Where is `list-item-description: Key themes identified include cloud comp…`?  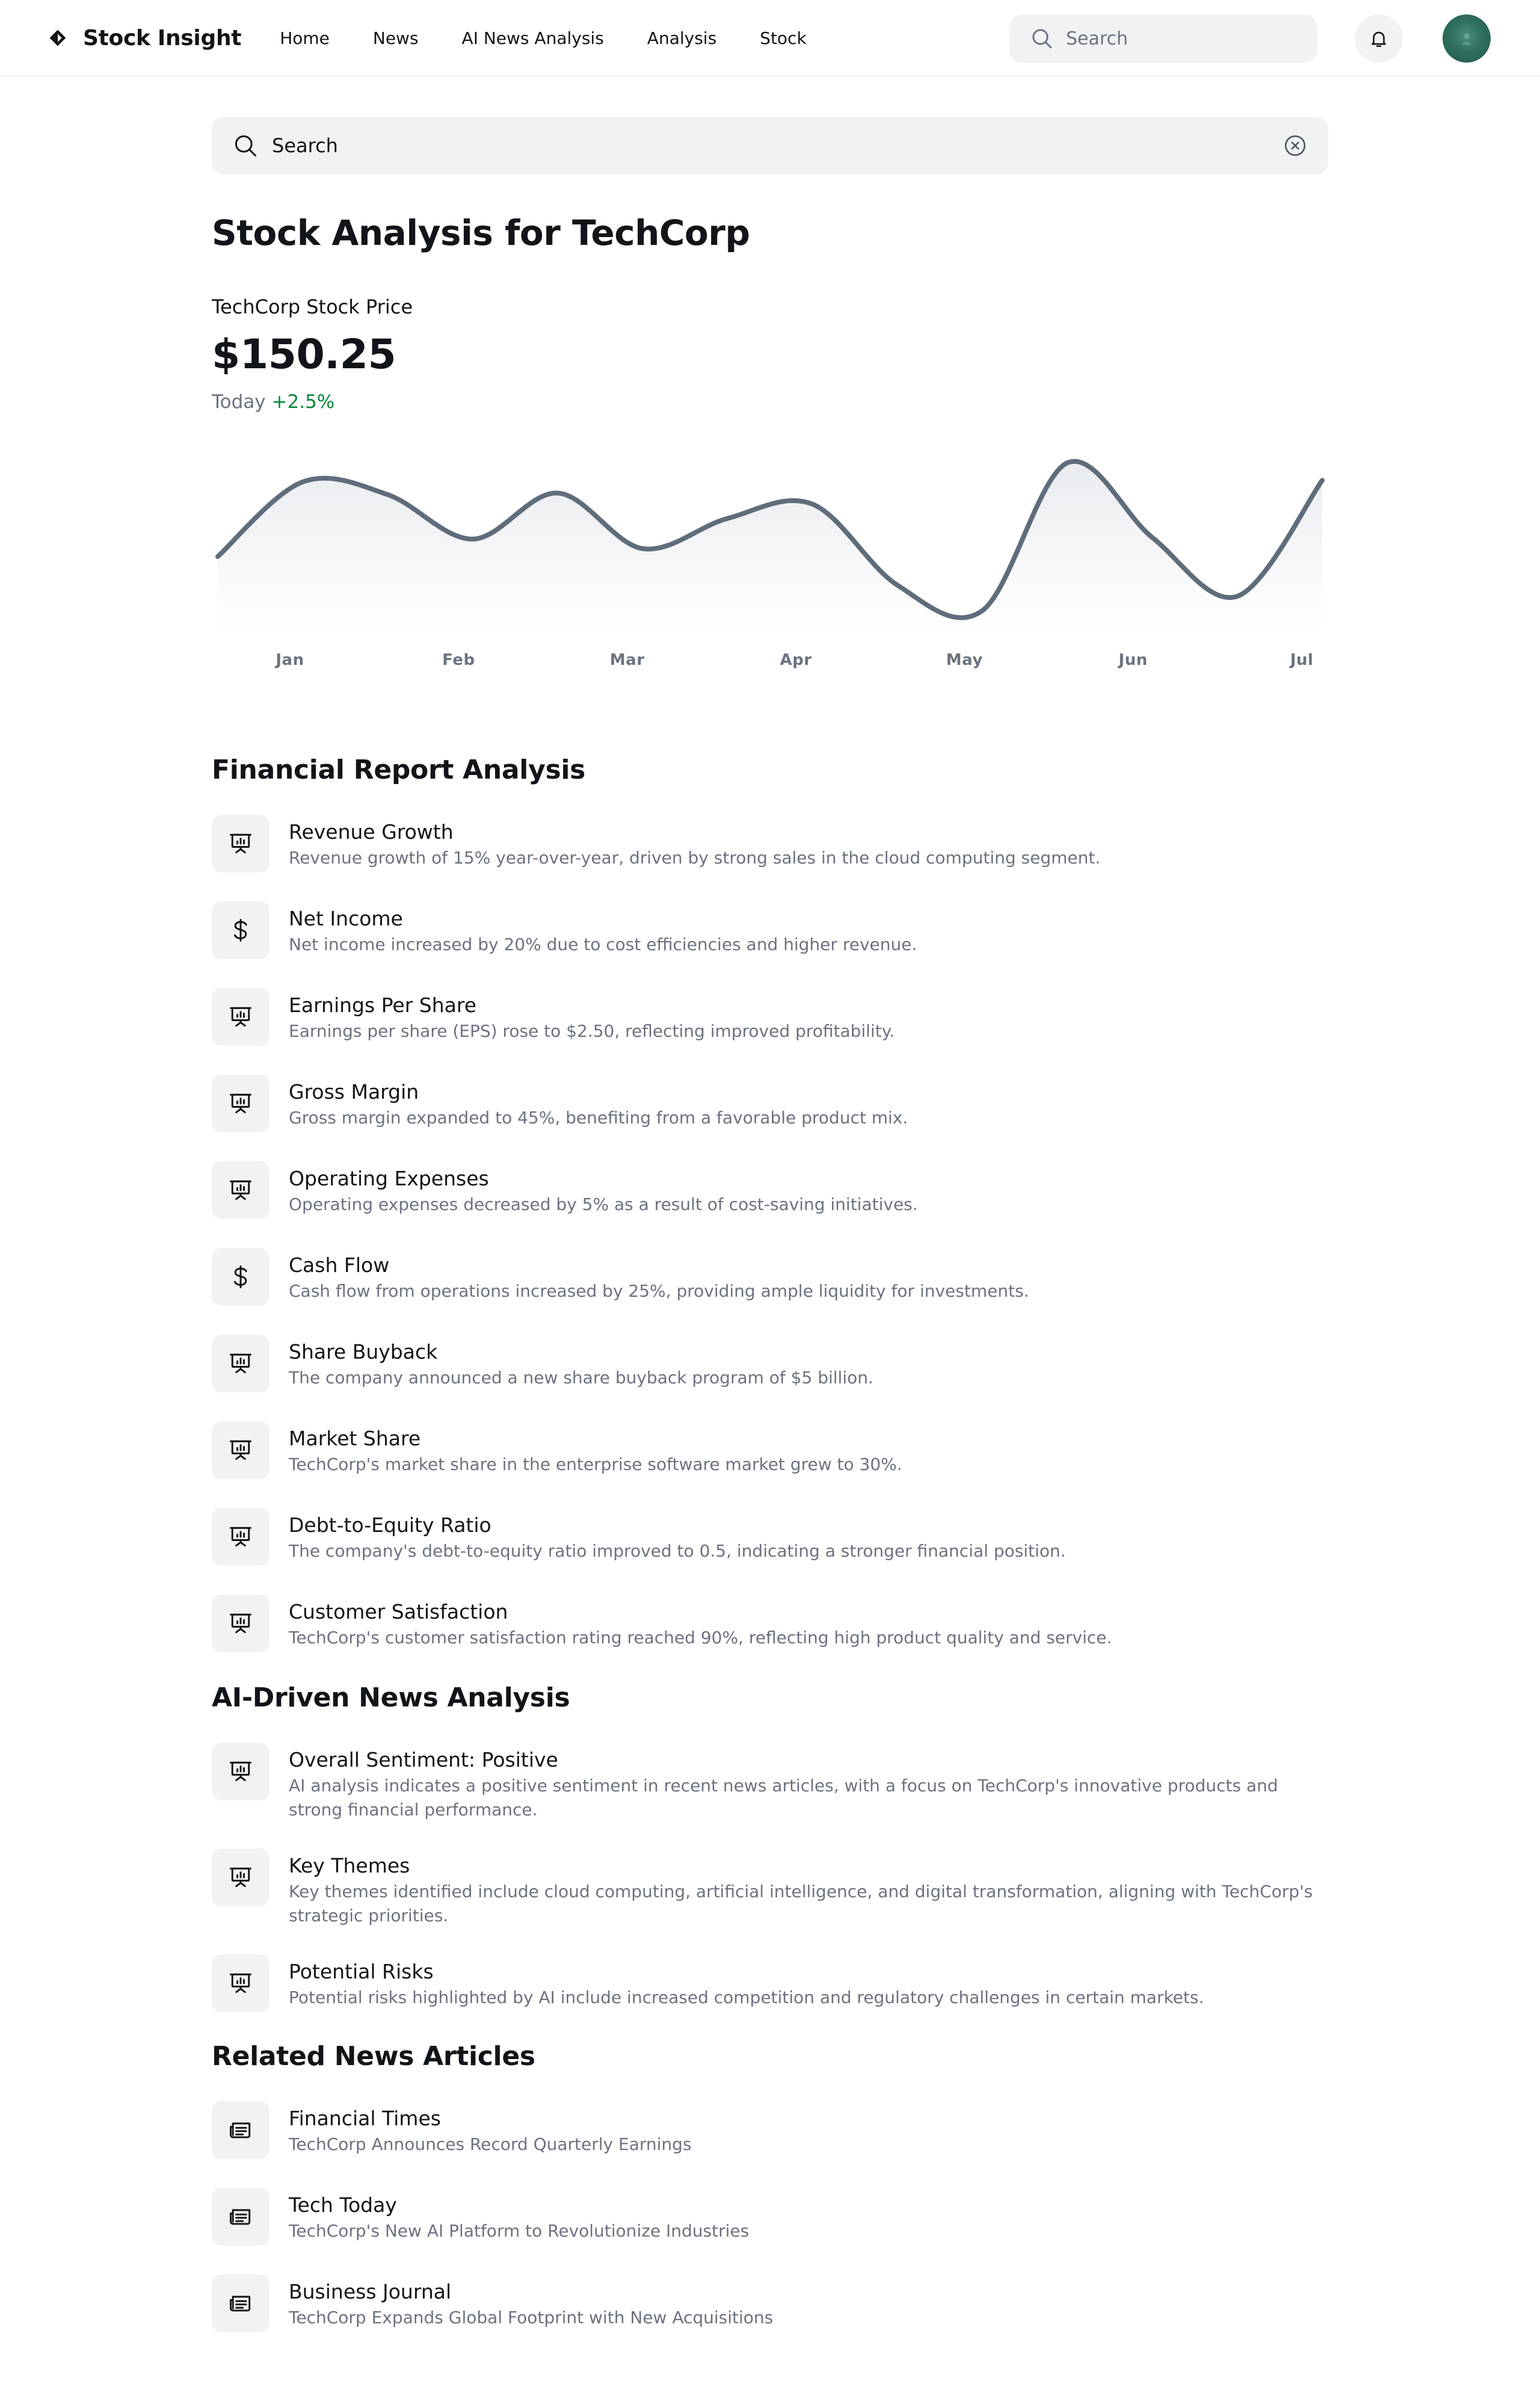 list-item-description: Key themes identified include cloud comp… is located at coordinates (801, 1903).